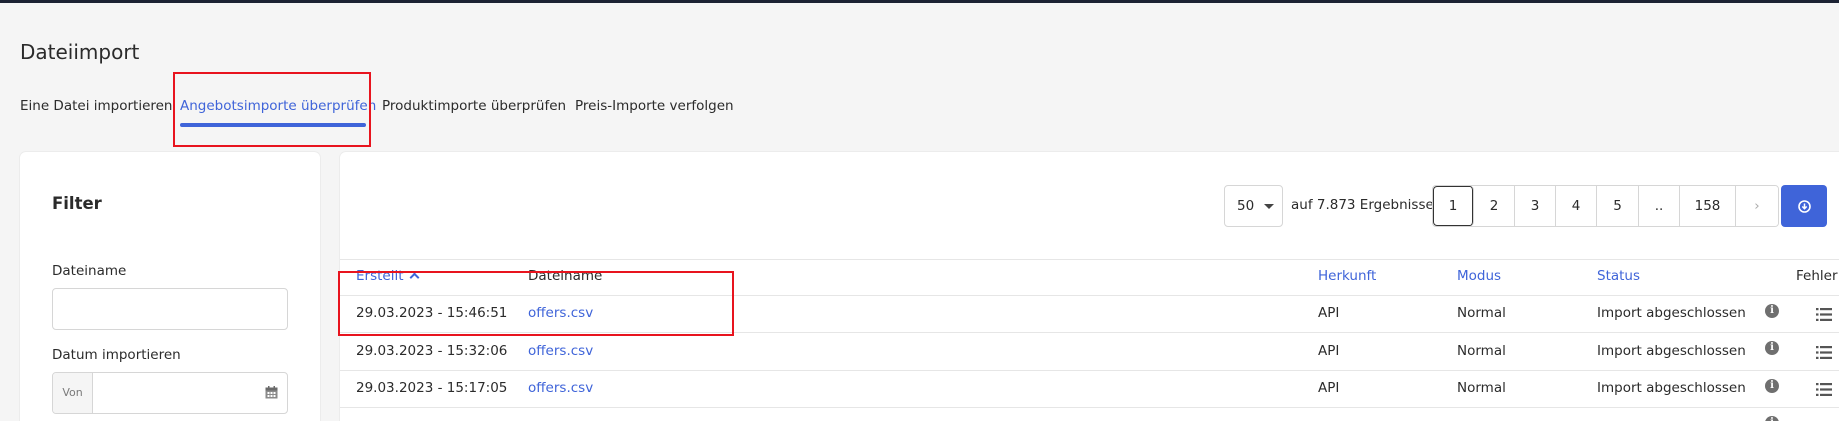 The image size is (1839, 421). Describe the element at coordinates (1659, 206) in the screenshot. I see `page-ellipsis: ..` at that location.